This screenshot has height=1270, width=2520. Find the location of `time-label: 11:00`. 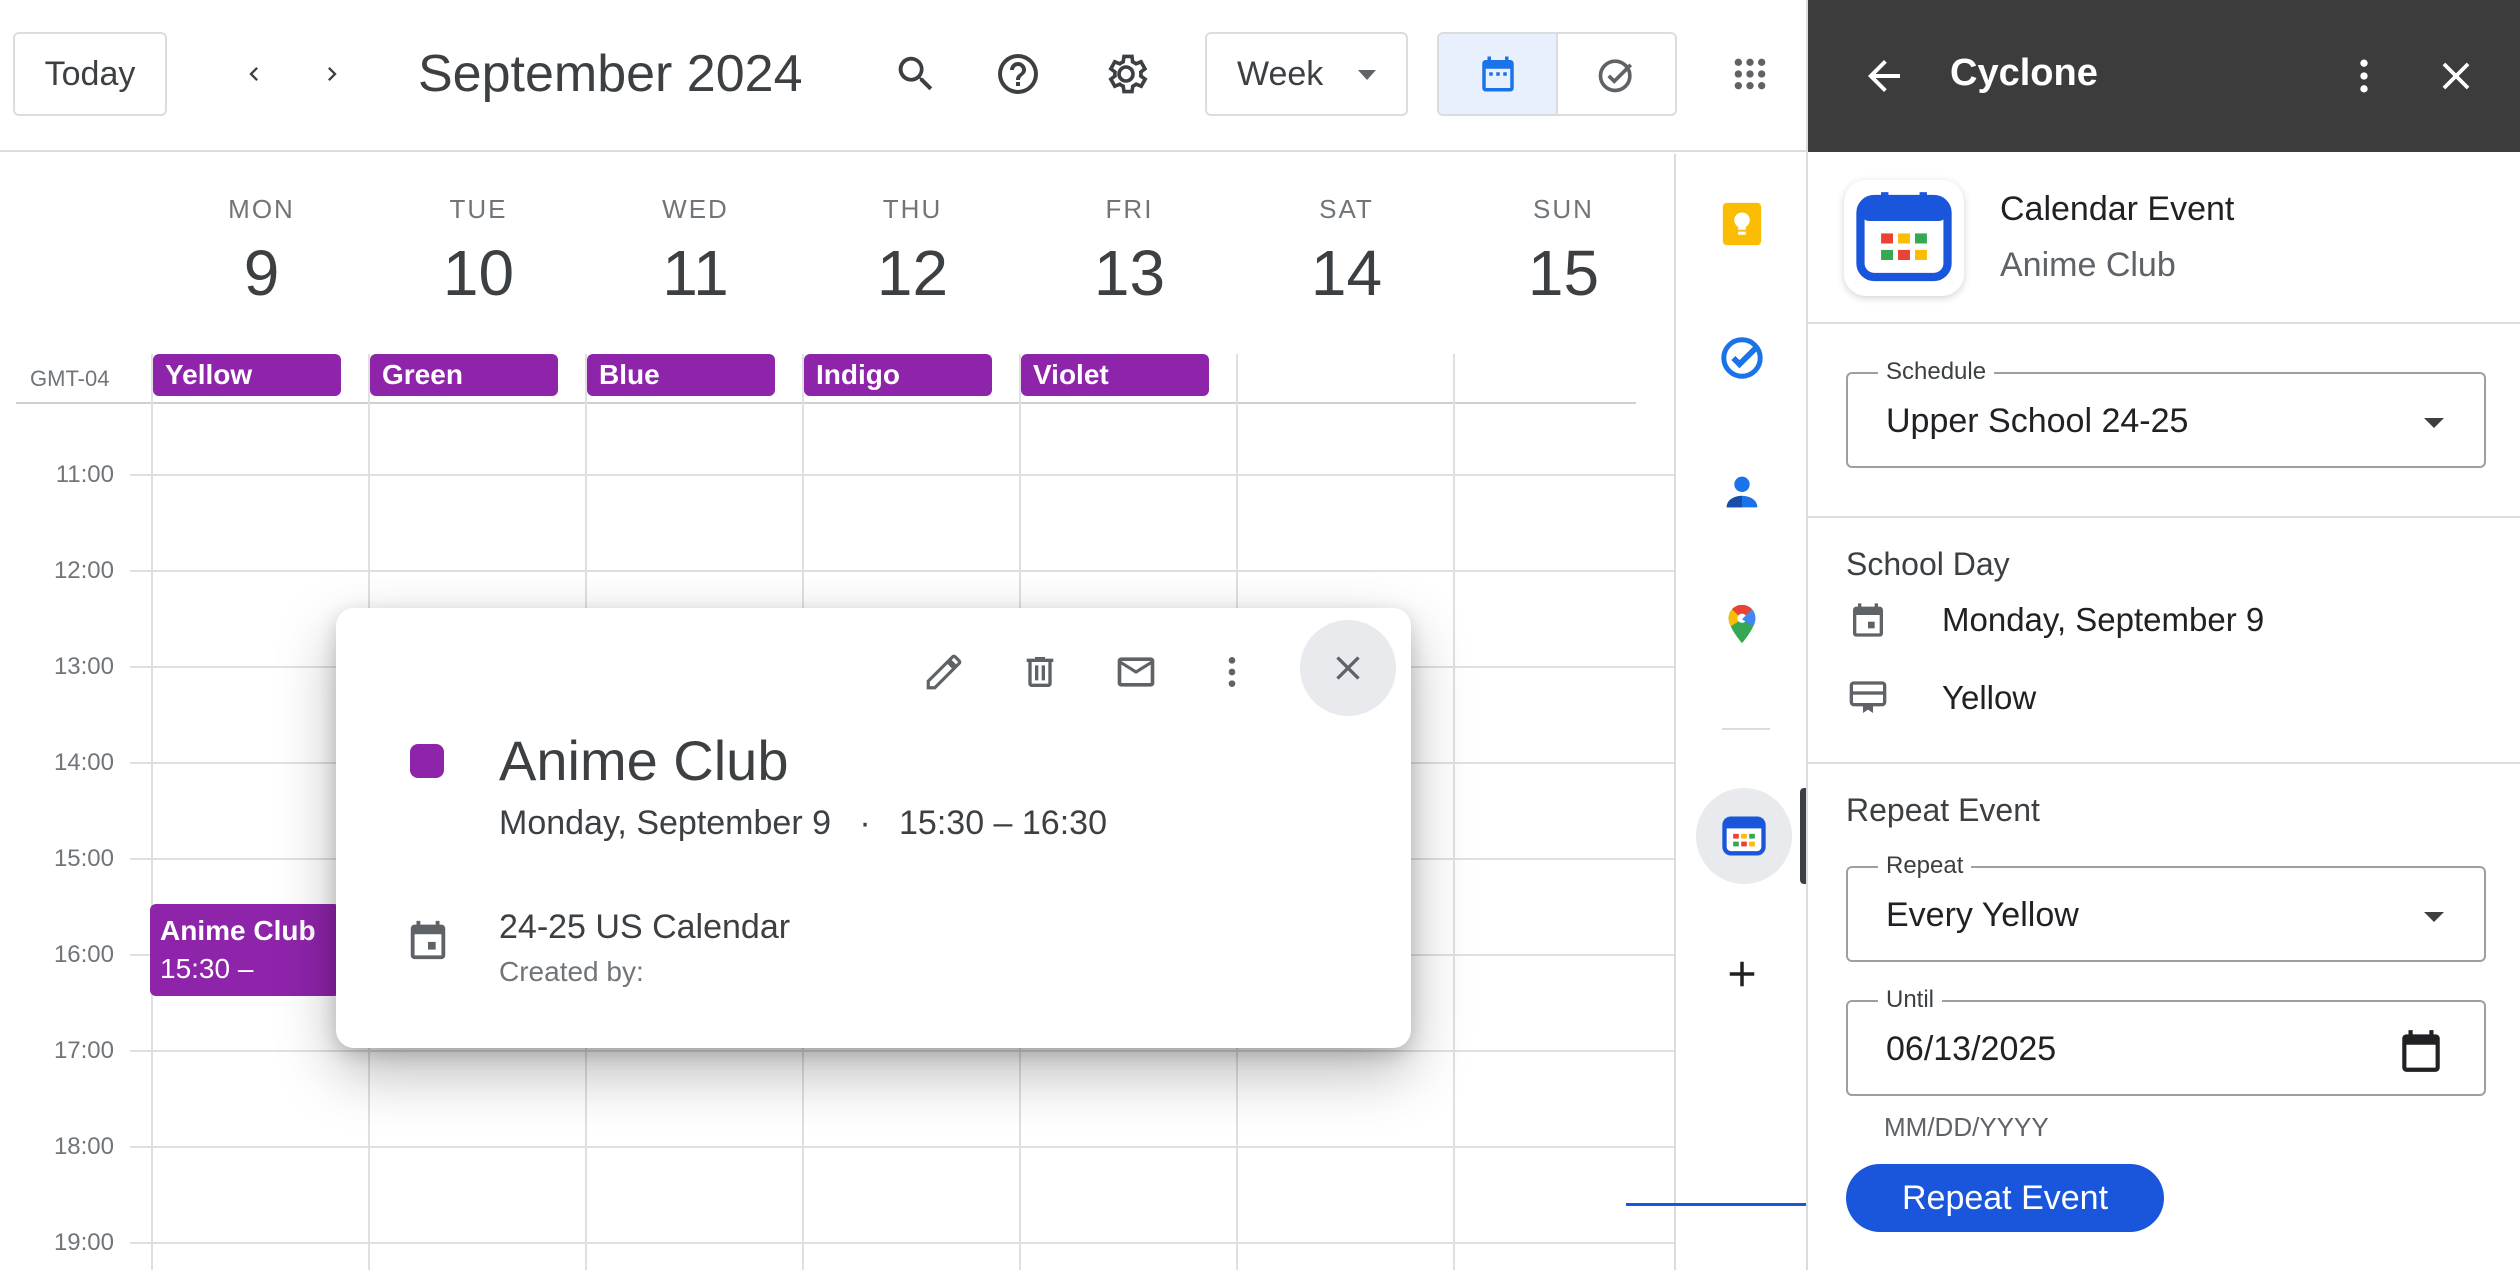

time-label: 11:00 is located at coordinates (84, 474).